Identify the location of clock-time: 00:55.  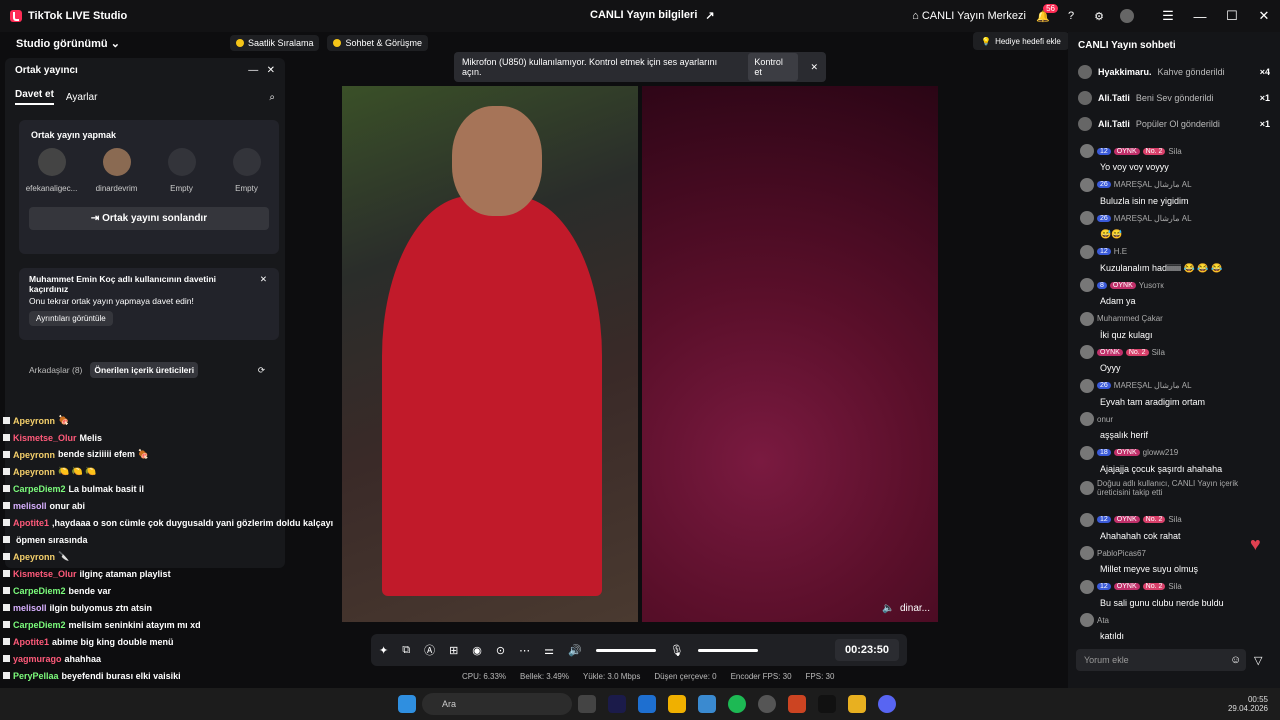
(1248, 699).